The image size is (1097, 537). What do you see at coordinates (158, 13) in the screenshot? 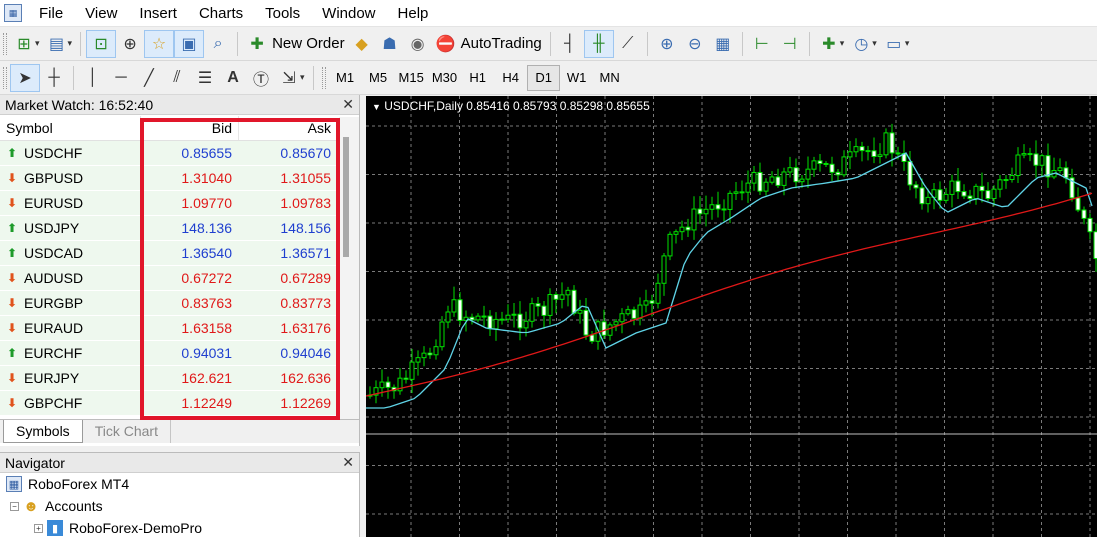
I see `menu-insert: Insert` at bounding box center [158, 13].